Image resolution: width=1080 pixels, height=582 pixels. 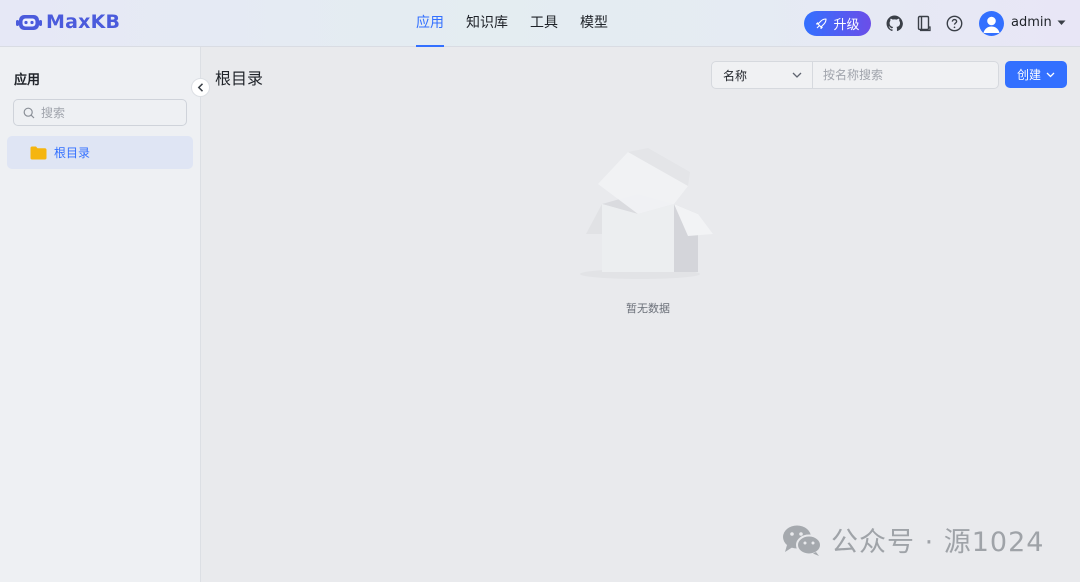 What do you see at coordinates (83, 22) in the screenshot?
I see `app-name: MaxKB` at bounding box center [83, 22].